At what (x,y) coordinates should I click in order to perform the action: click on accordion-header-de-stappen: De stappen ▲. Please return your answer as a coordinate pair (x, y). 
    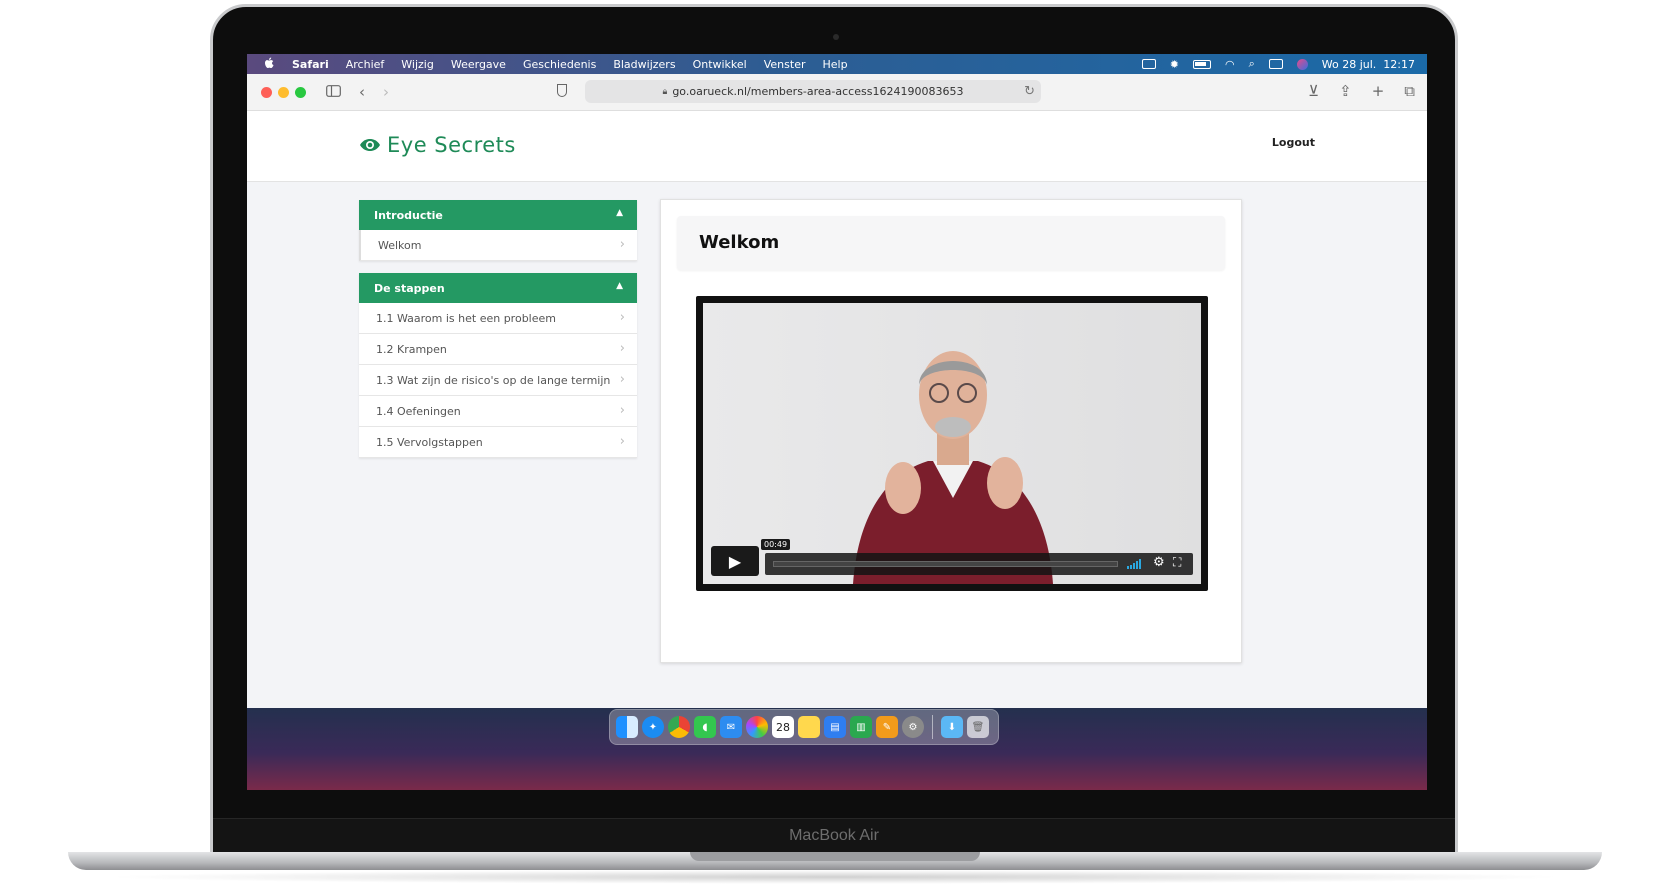
    Looking at the image, I should click on (498, 288).